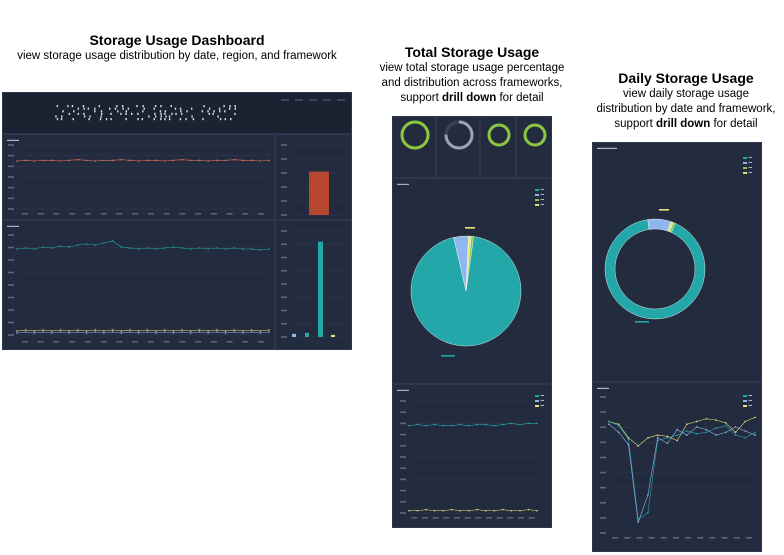 The image size is (784, 555). What do you see at coordinates (314, 284) in the screenshot?
I see `side-teal-bar-chart` at bounding box center [314, 284].